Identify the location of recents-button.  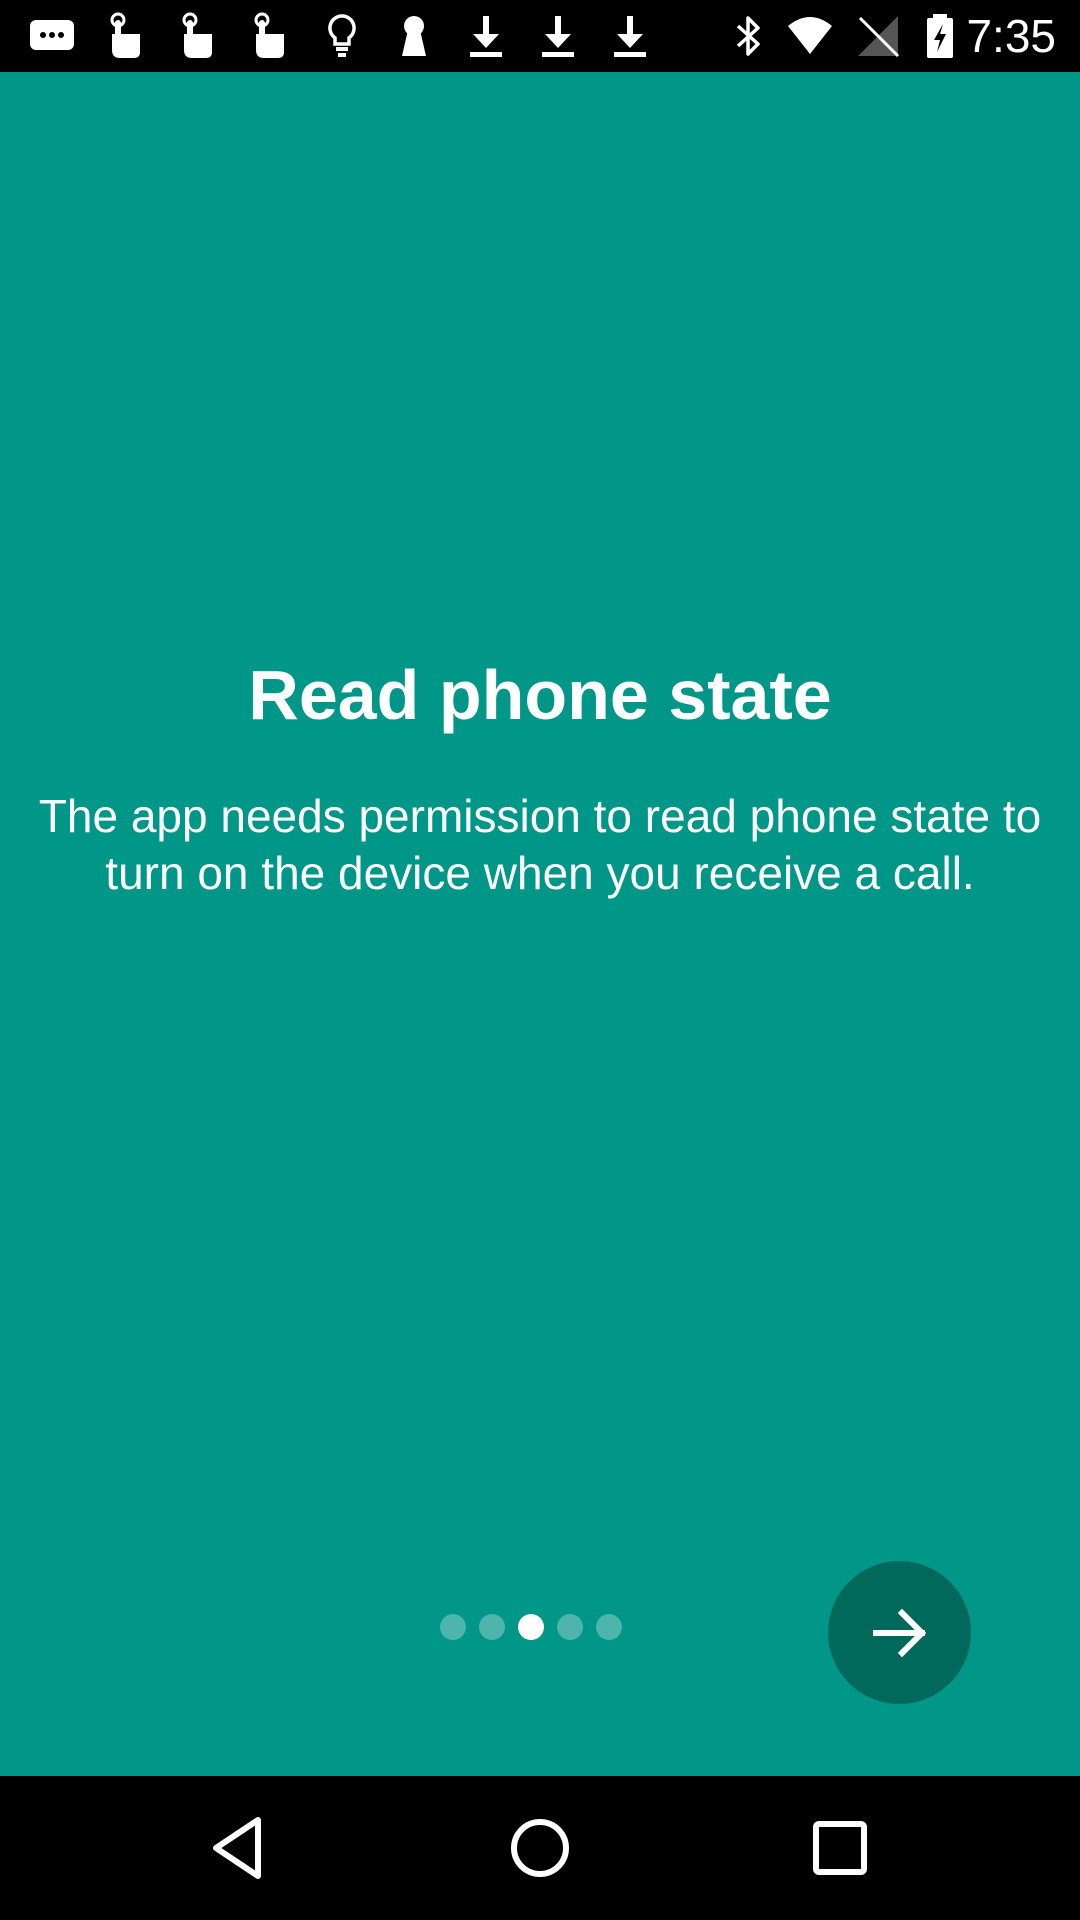
(840, 1848).